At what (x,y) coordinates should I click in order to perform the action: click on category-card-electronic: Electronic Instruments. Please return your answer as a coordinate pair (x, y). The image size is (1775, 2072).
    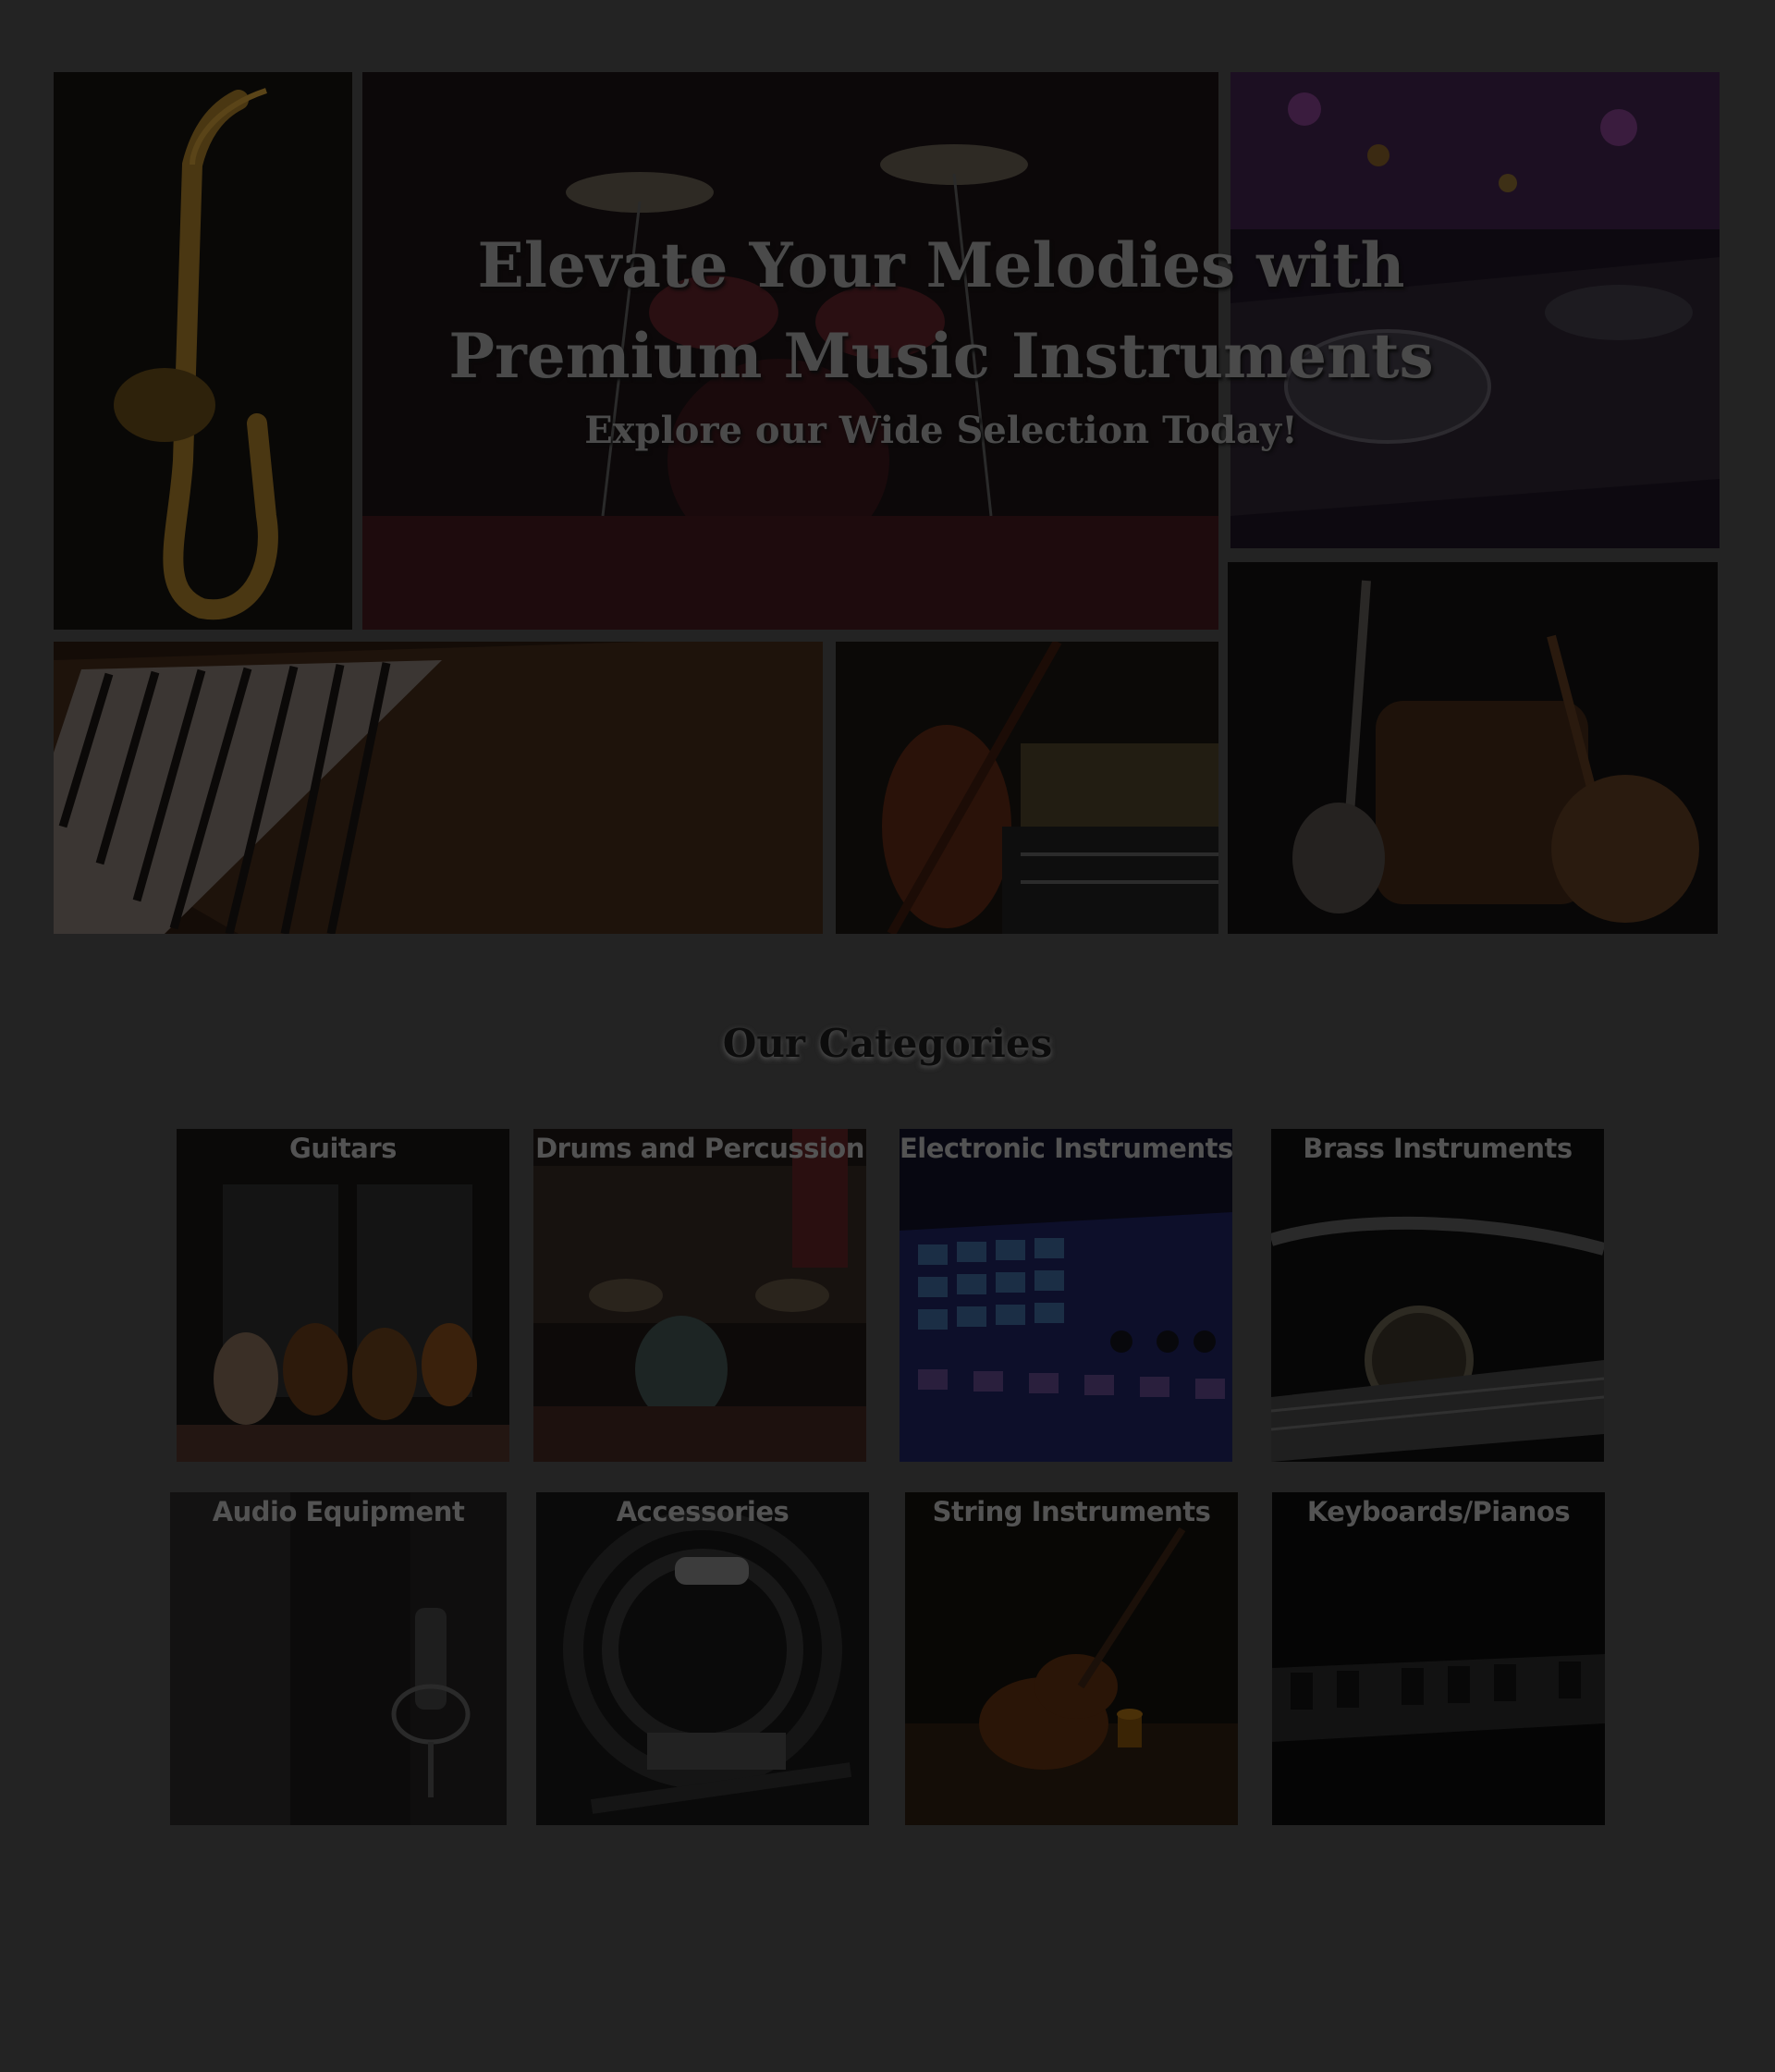
    Looking at the image, I should click on (1066, 1295).